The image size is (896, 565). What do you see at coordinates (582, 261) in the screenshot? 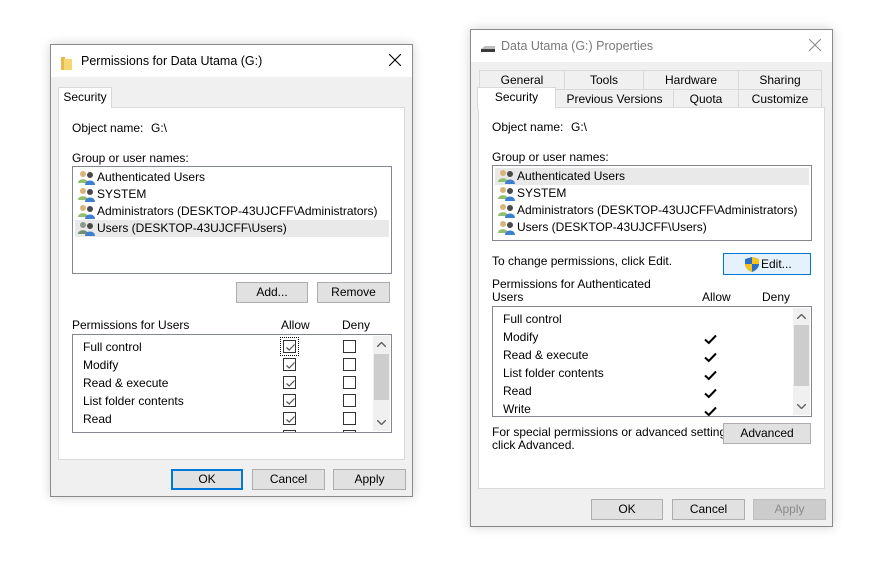
I see `change-permissions-hint: To change permissions, click Edit.` at bounding box center [582, 261].